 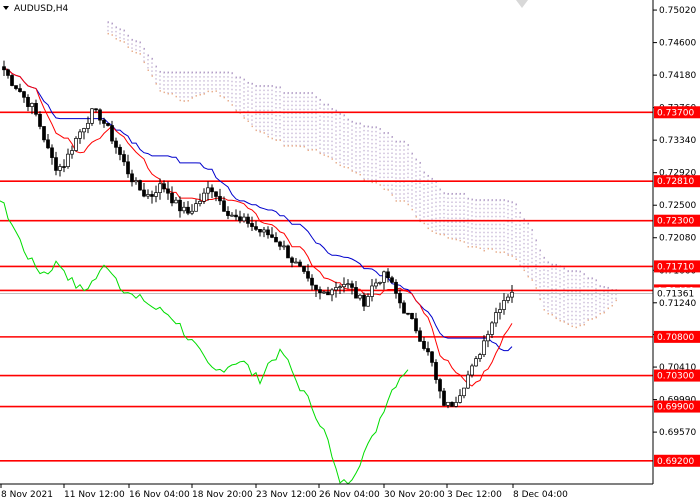 What do you see at coordinates (474, 495) in the screenshot?
I see `time-tick-label: 3 Dec 12:00` at bounding box center [474, 495].